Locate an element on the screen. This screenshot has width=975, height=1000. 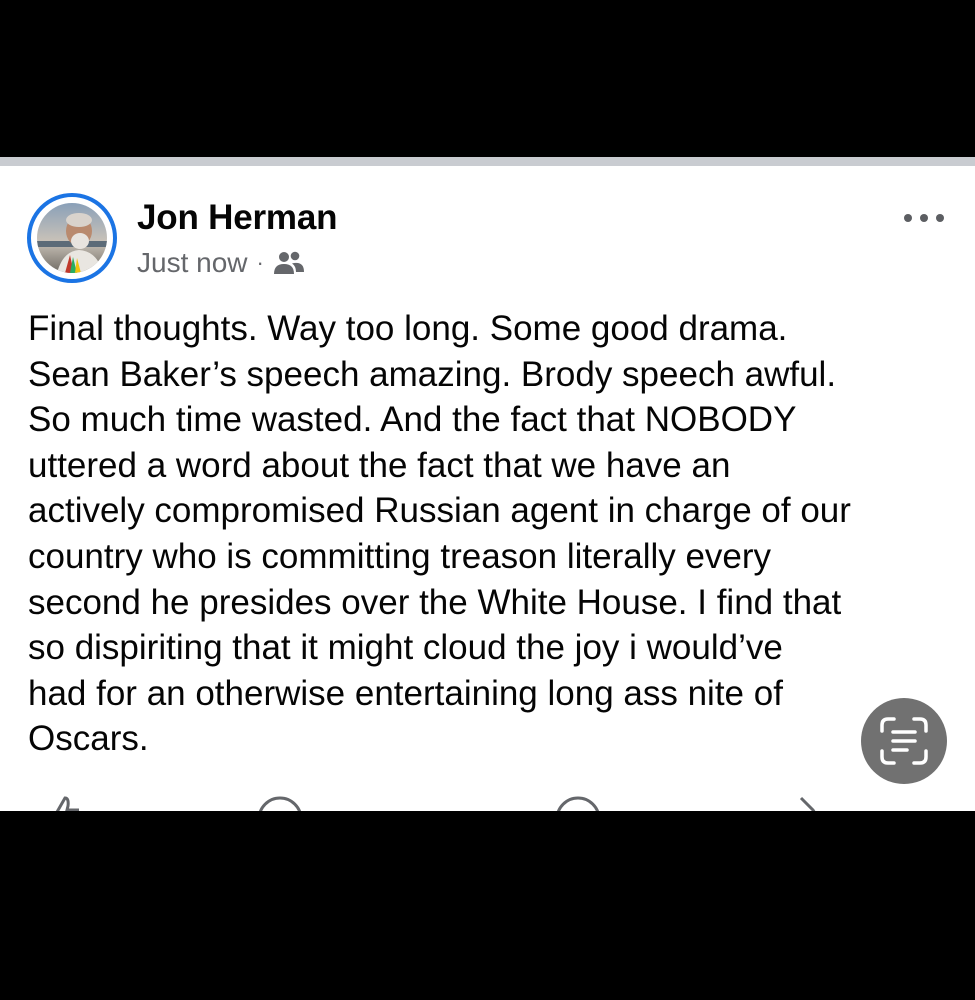
post-text-line: Oscars. is located at coordinates (88, 739).